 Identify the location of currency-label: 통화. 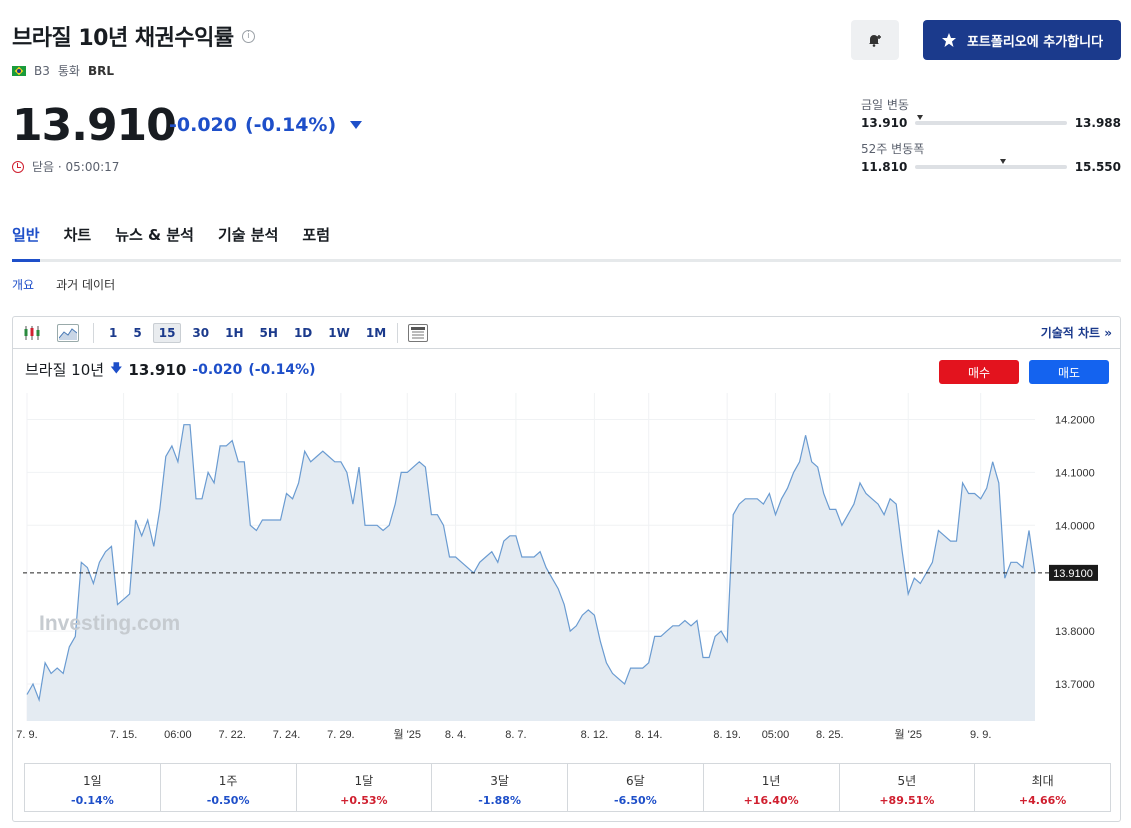
(68, 71).